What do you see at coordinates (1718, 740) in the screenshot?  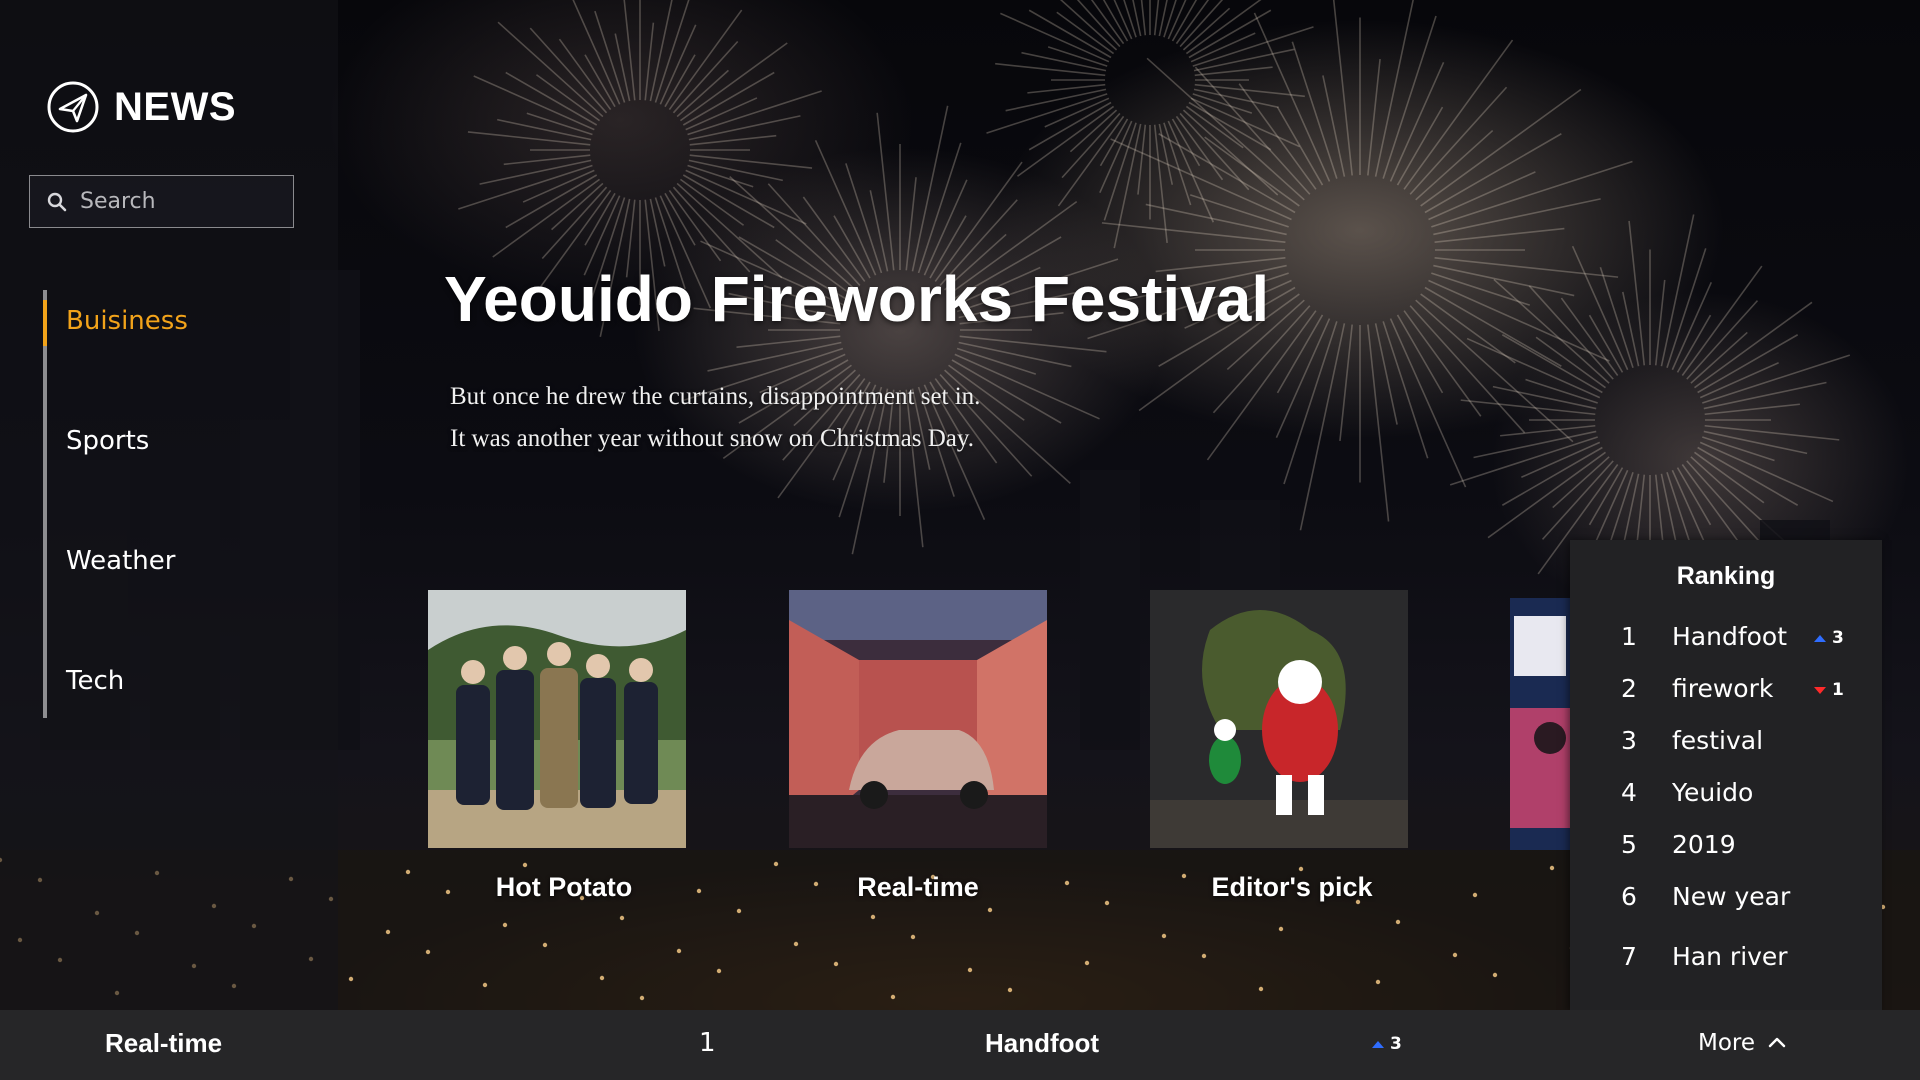 I see `rank-keyword: festival` at bounding box center [1718, 740].